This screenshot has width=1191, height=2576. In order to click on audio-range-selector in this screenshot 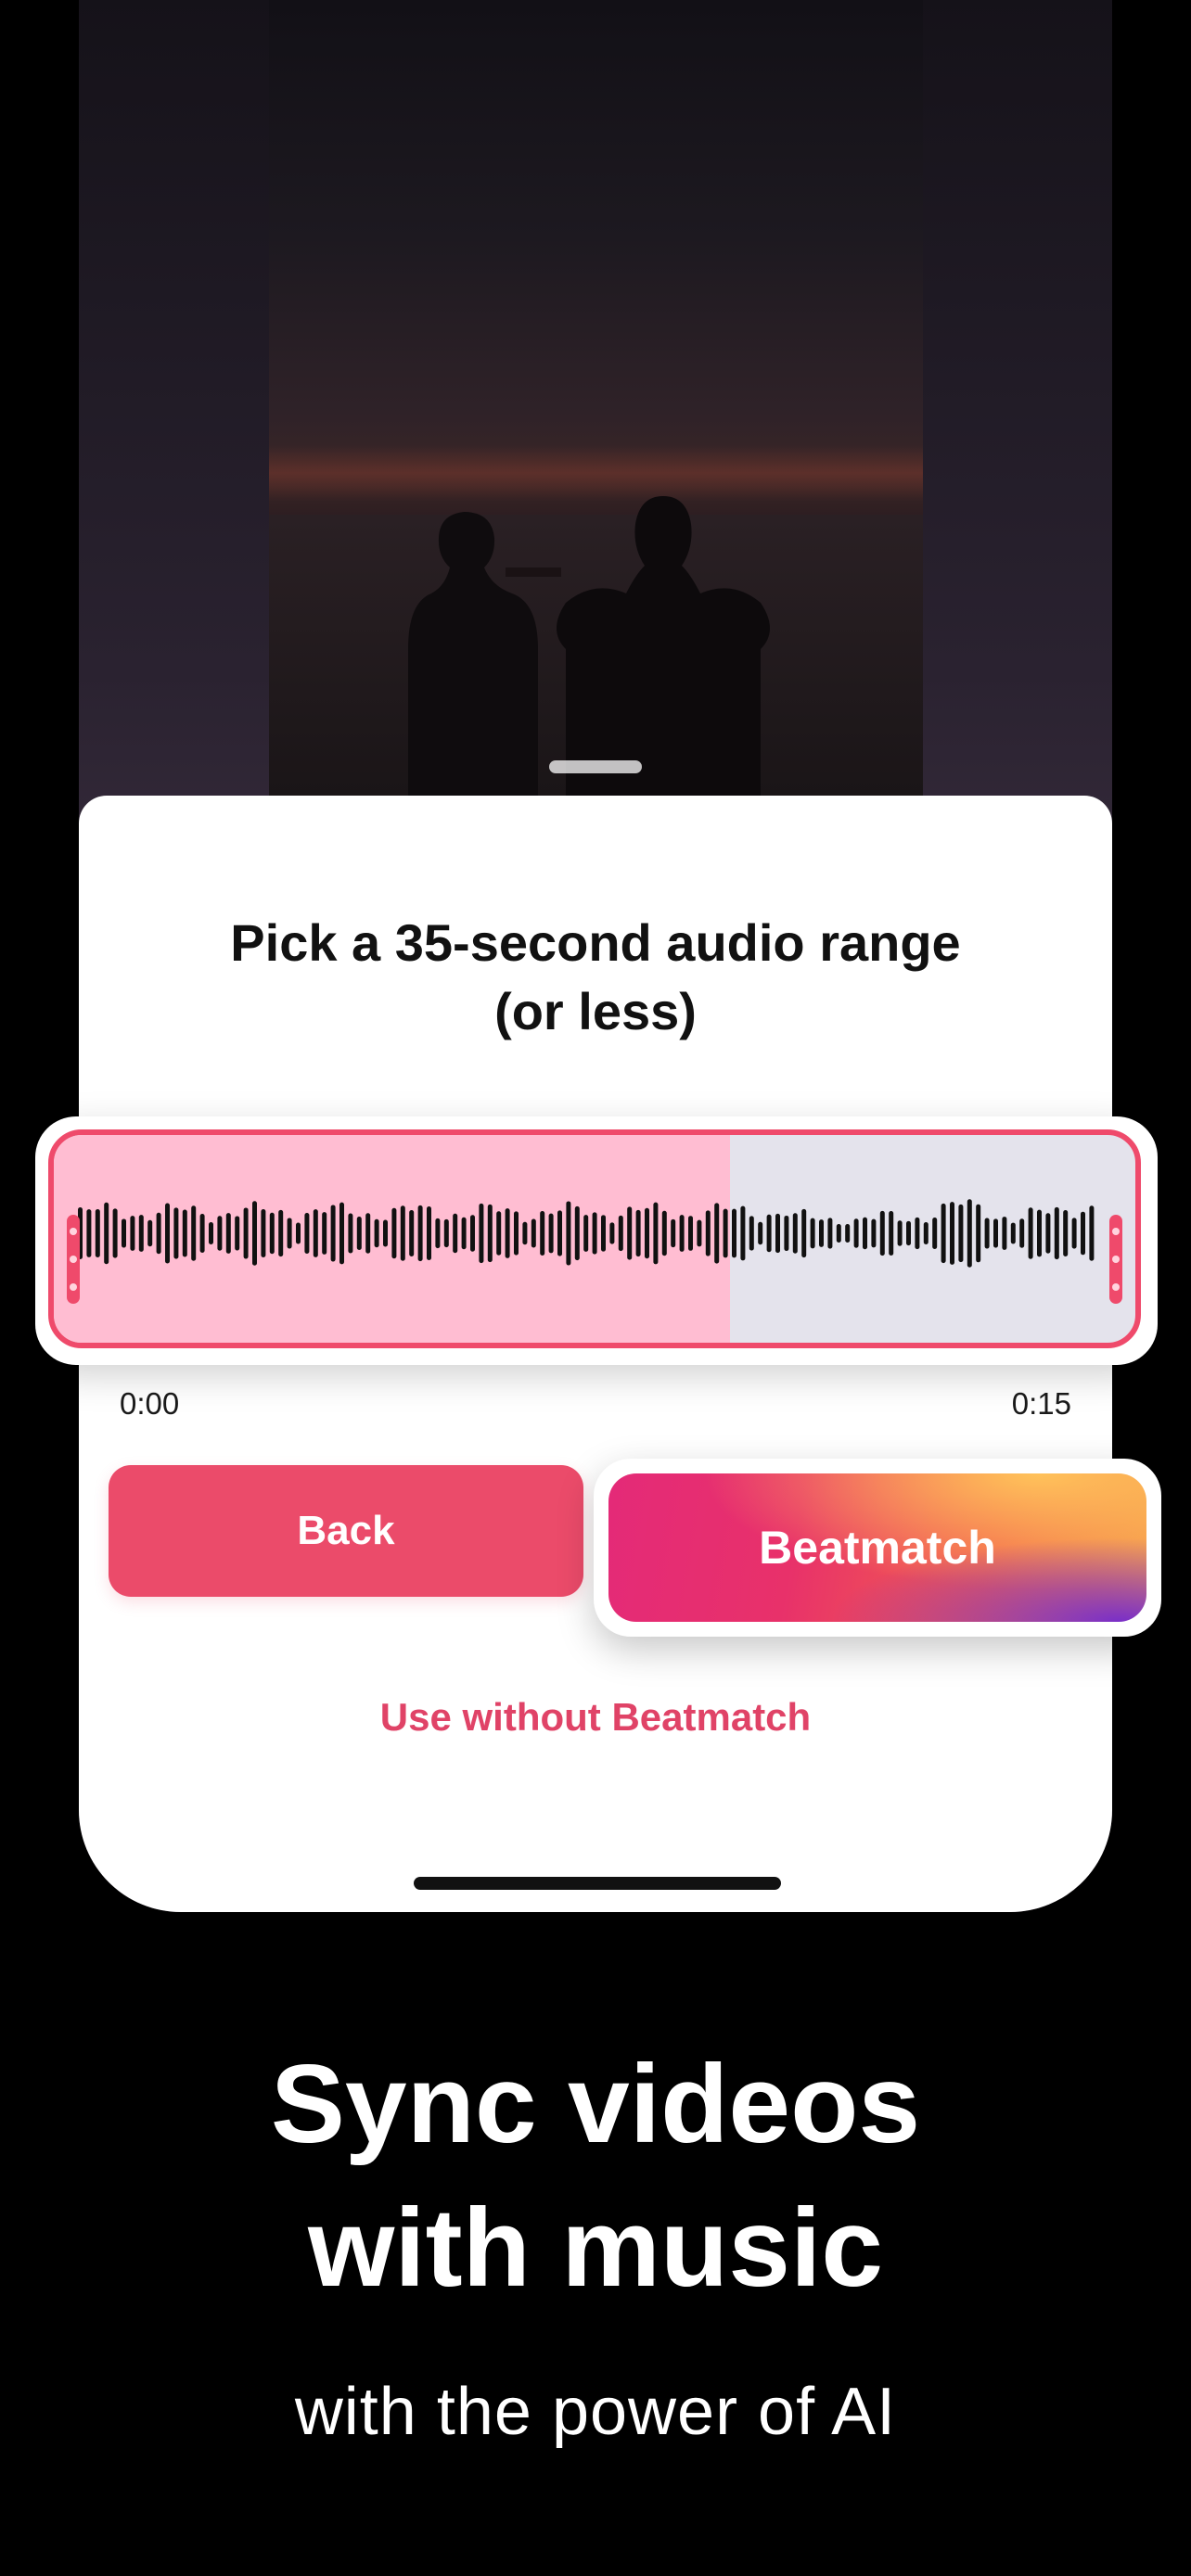, I will do `click(594, 1238)`.